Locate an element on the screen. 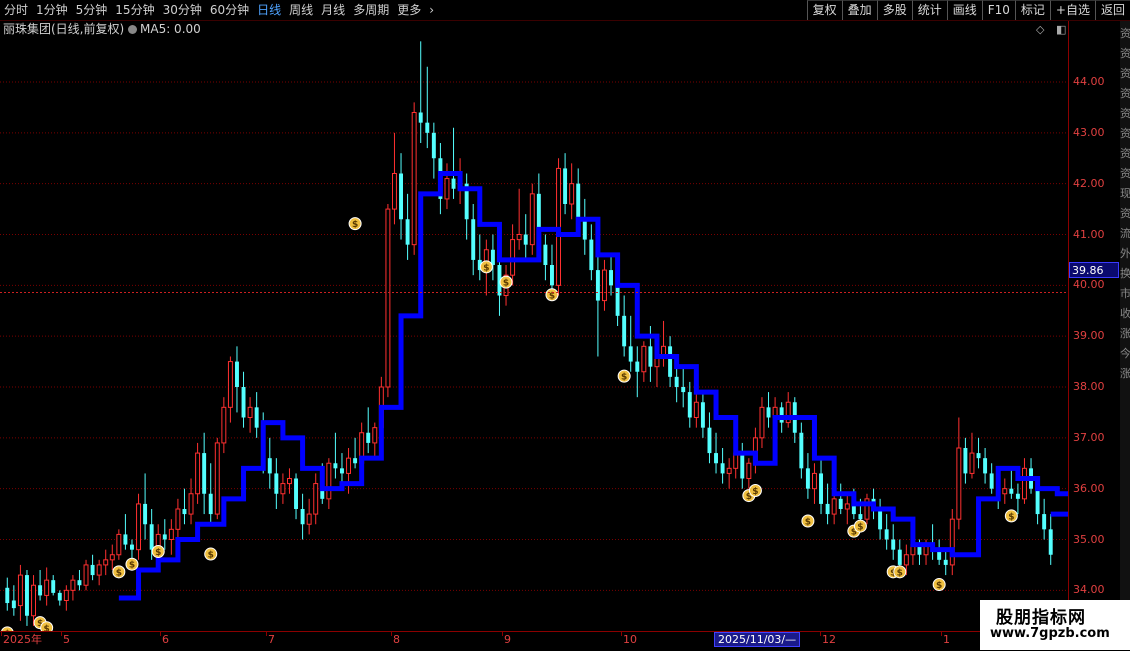 Image resolution: width=1130 pixels, height=651 pixels. tab-period-7: 周线 is located at coordinates (301, 10).